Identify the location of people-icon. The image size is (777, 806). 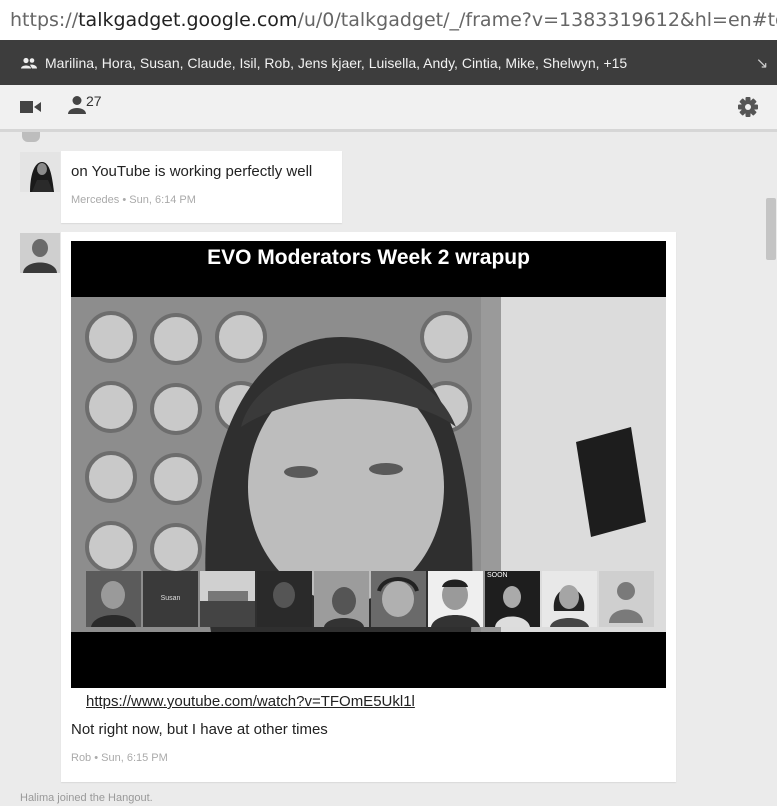
(29, 62).